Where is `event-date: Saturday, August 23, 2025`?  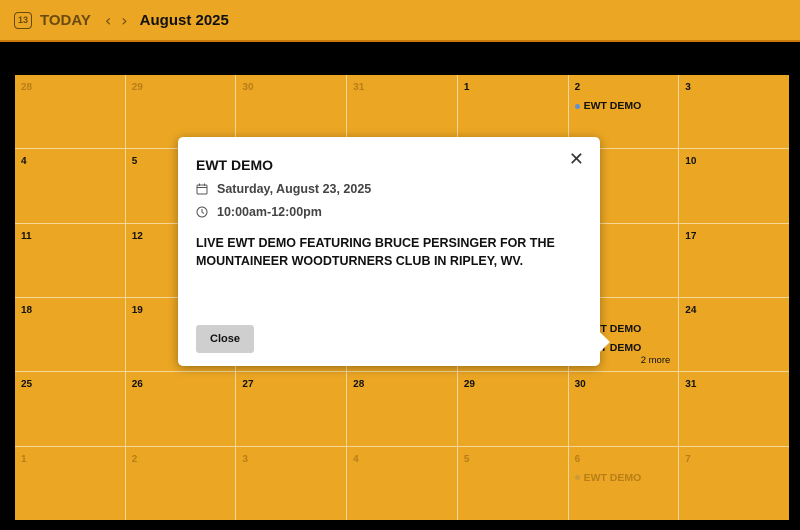 event-date: Saturday, August 23, 2025 is located at coordinates (294, 189).